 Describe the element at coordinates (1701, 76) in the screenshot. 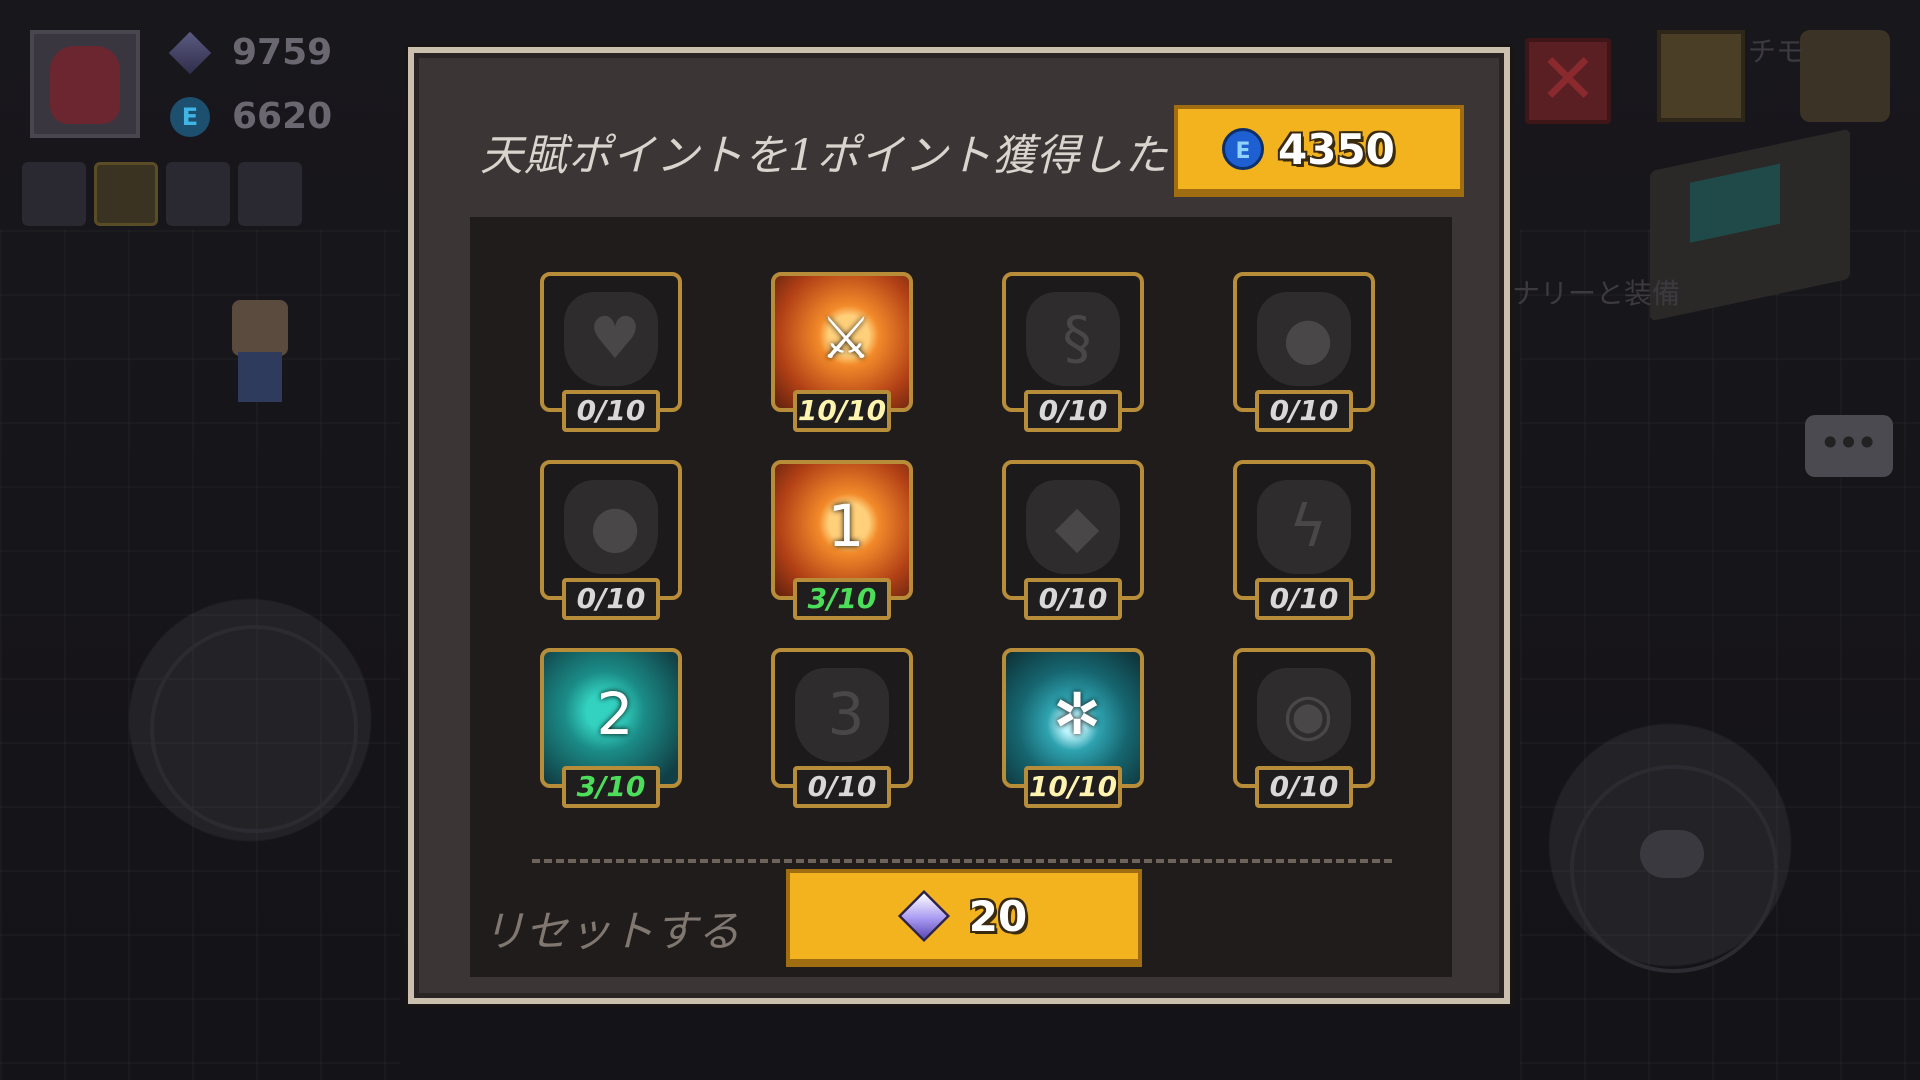

I see `chest-icon` at that location.